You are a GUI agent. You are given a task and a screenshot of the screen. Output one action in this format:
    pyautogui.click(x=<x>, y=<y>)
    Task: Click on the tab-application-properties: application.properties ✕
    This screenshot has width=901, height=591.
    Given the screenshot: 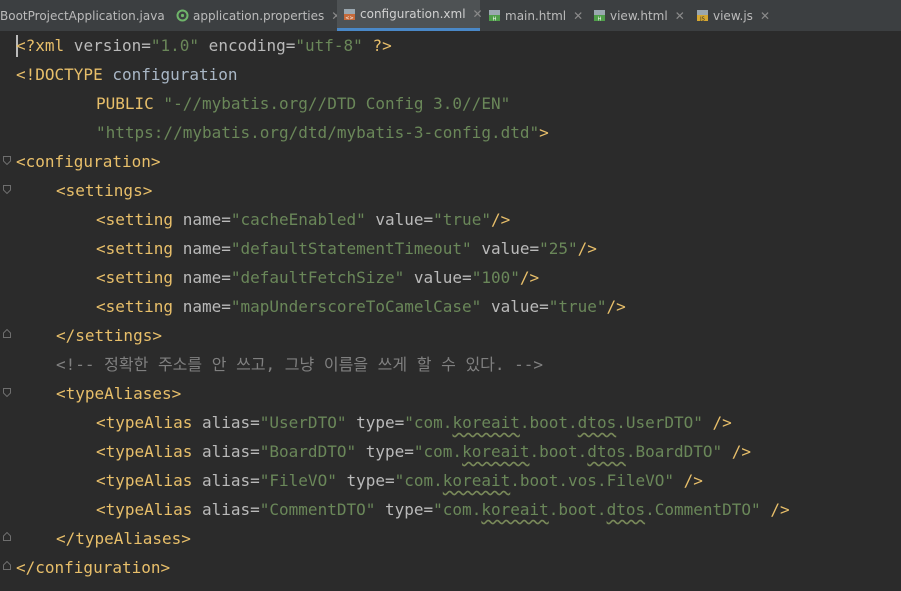 What is the action you would take?
    pyautogui.click(x=258, y=15)
    